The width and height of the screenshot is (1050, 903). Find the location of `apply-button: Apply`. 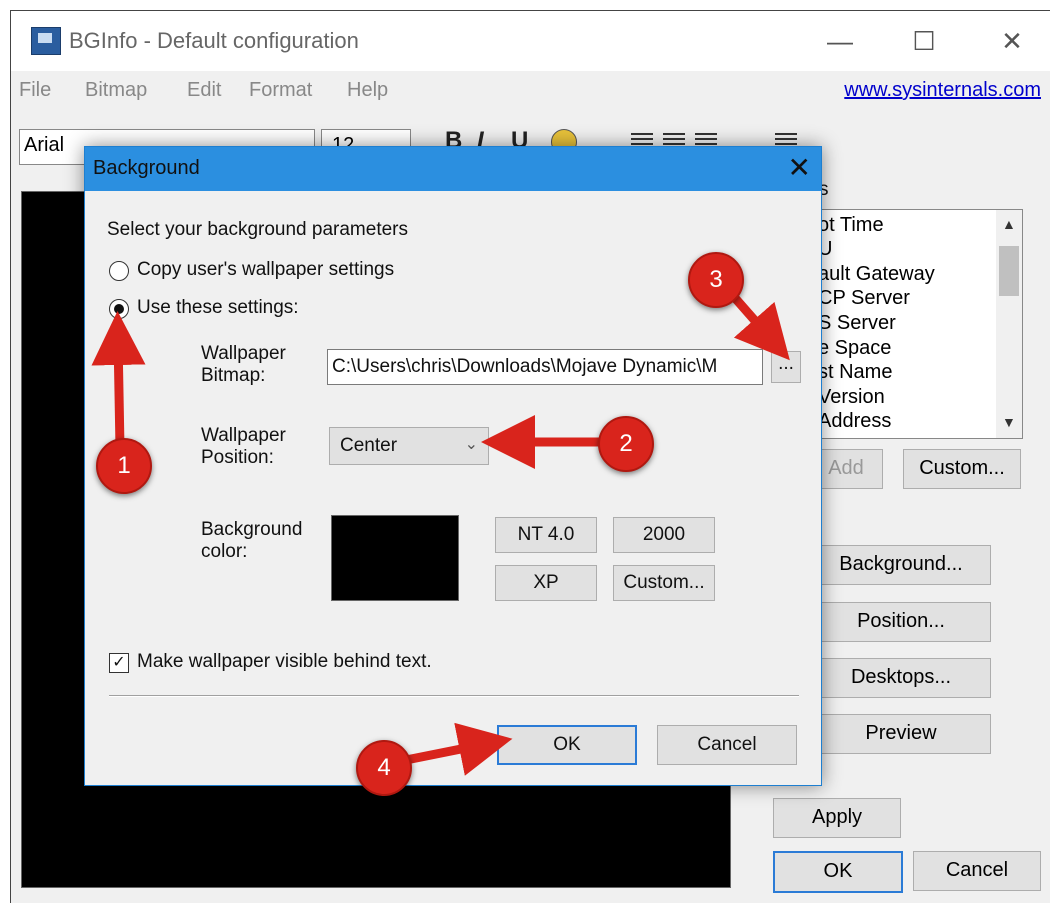

apply-button: Apply is located at coordinates (837, 818).